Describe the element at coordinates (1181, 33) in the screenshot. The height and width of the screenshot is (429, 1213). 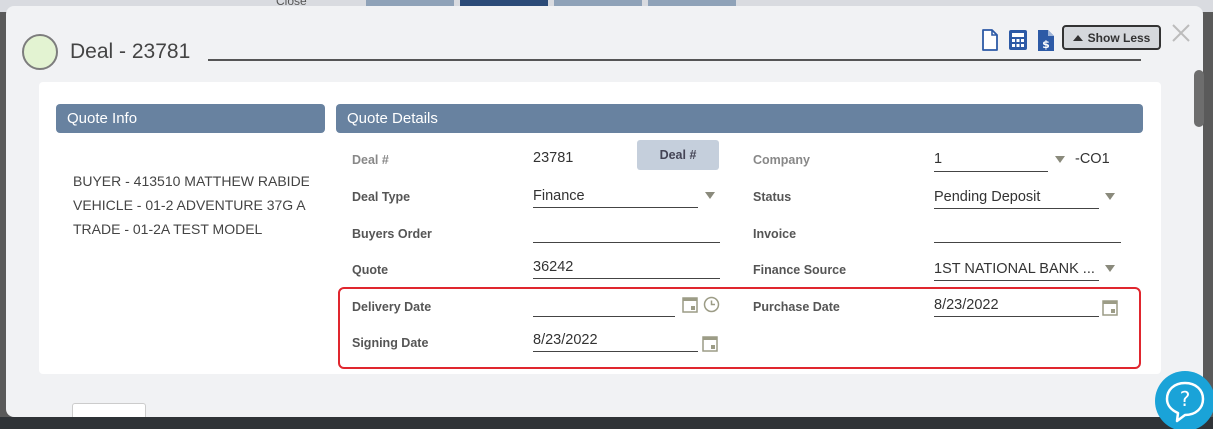
I see `close-icon` at that location.